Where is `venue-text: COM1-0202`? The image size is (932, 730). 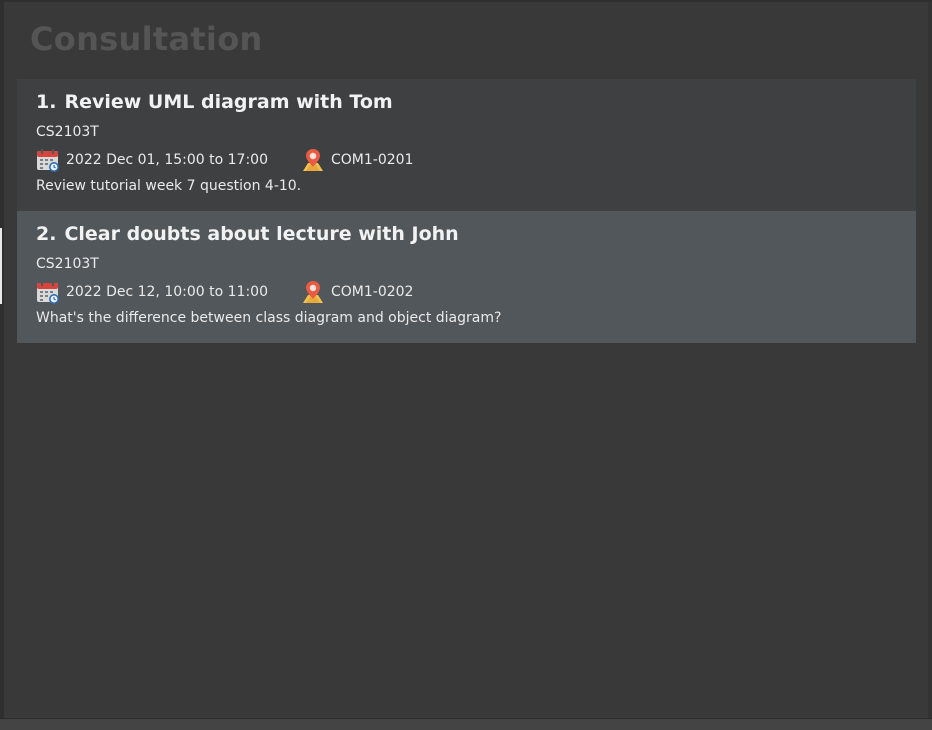
venue-text: COM1-0202 is located at coordinates (372, 292).